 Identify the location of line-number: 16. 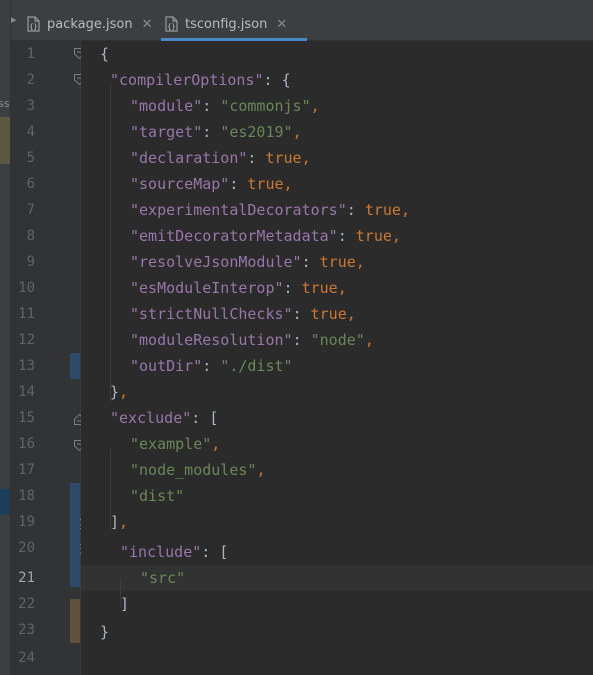
(26, 444).